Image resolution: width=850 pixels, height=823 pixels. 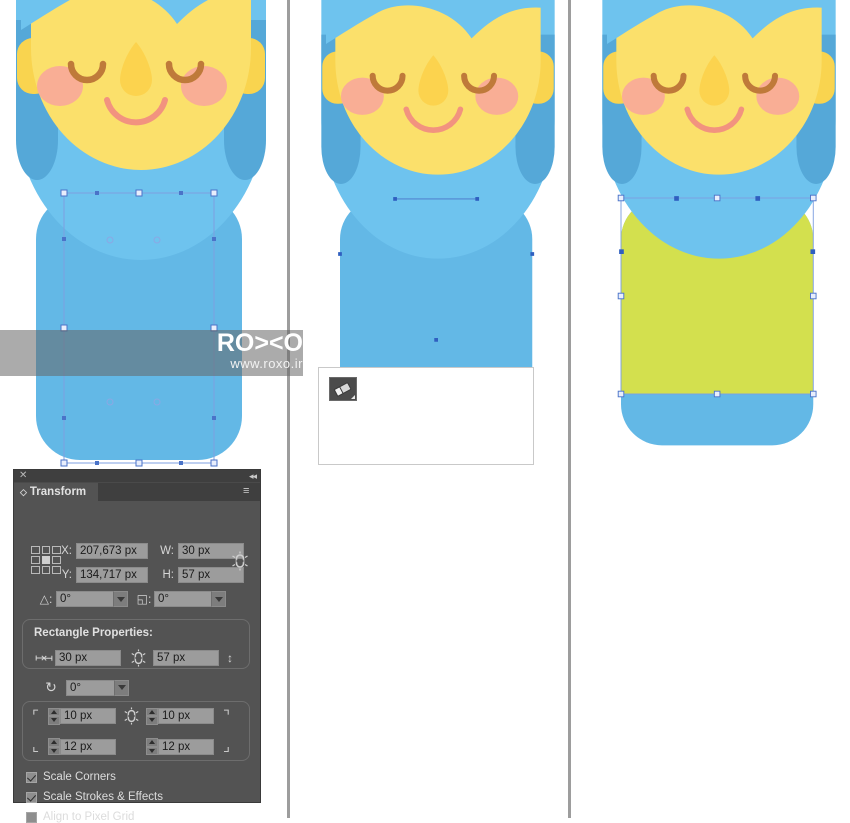 I want to click on refpoint-cell-selected, so click(x=46, y=560).